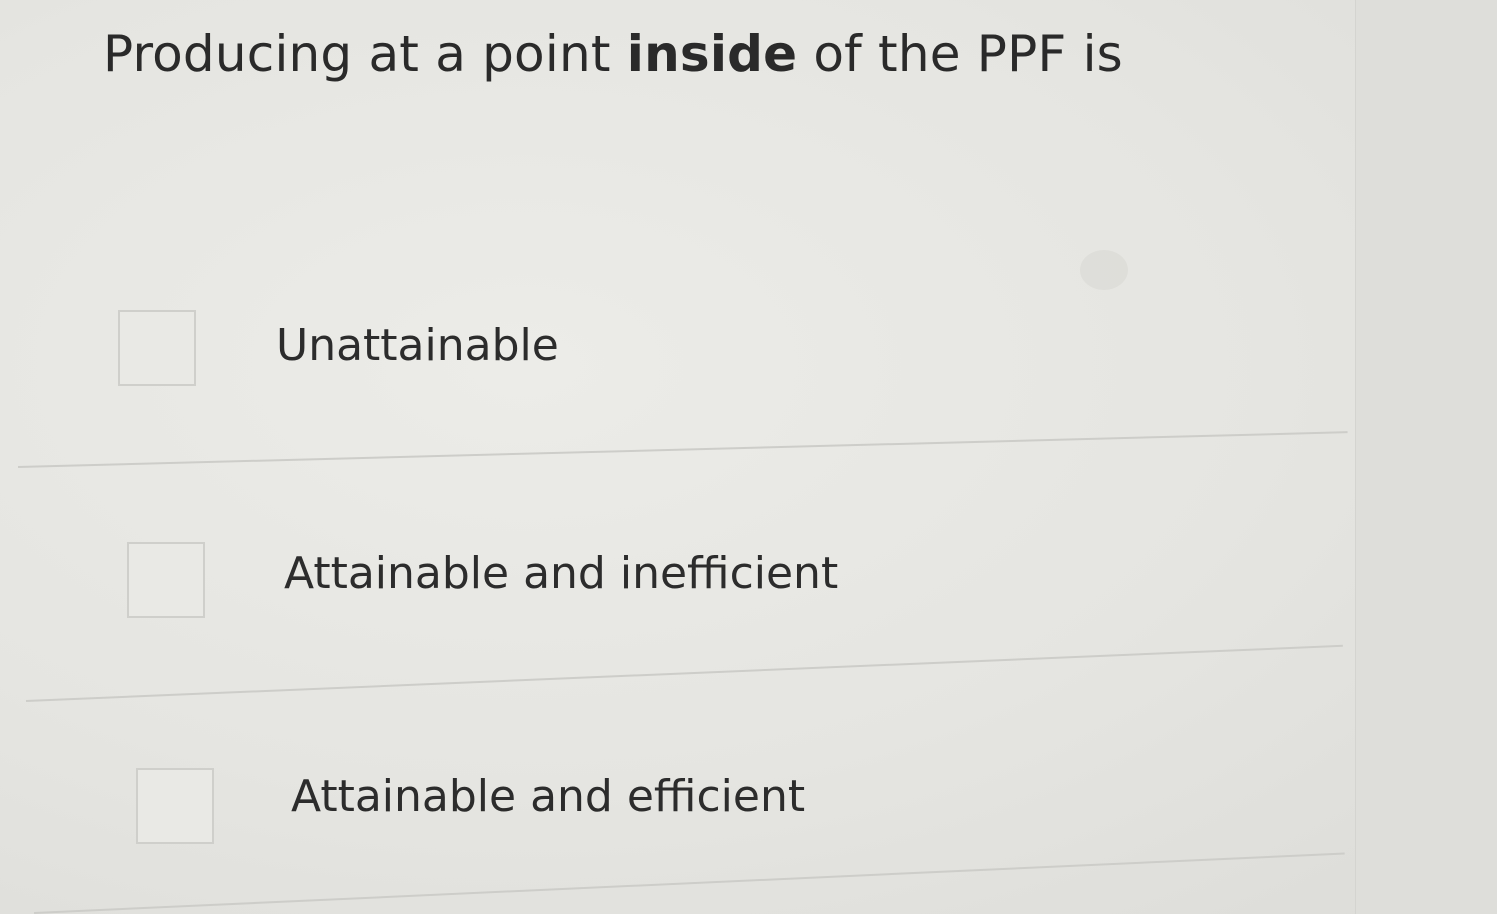 Image resolution: width=1497 pixels, height=914 pixels. I want to click on answer-label: Attainable and inefficient, so click(561, 573).